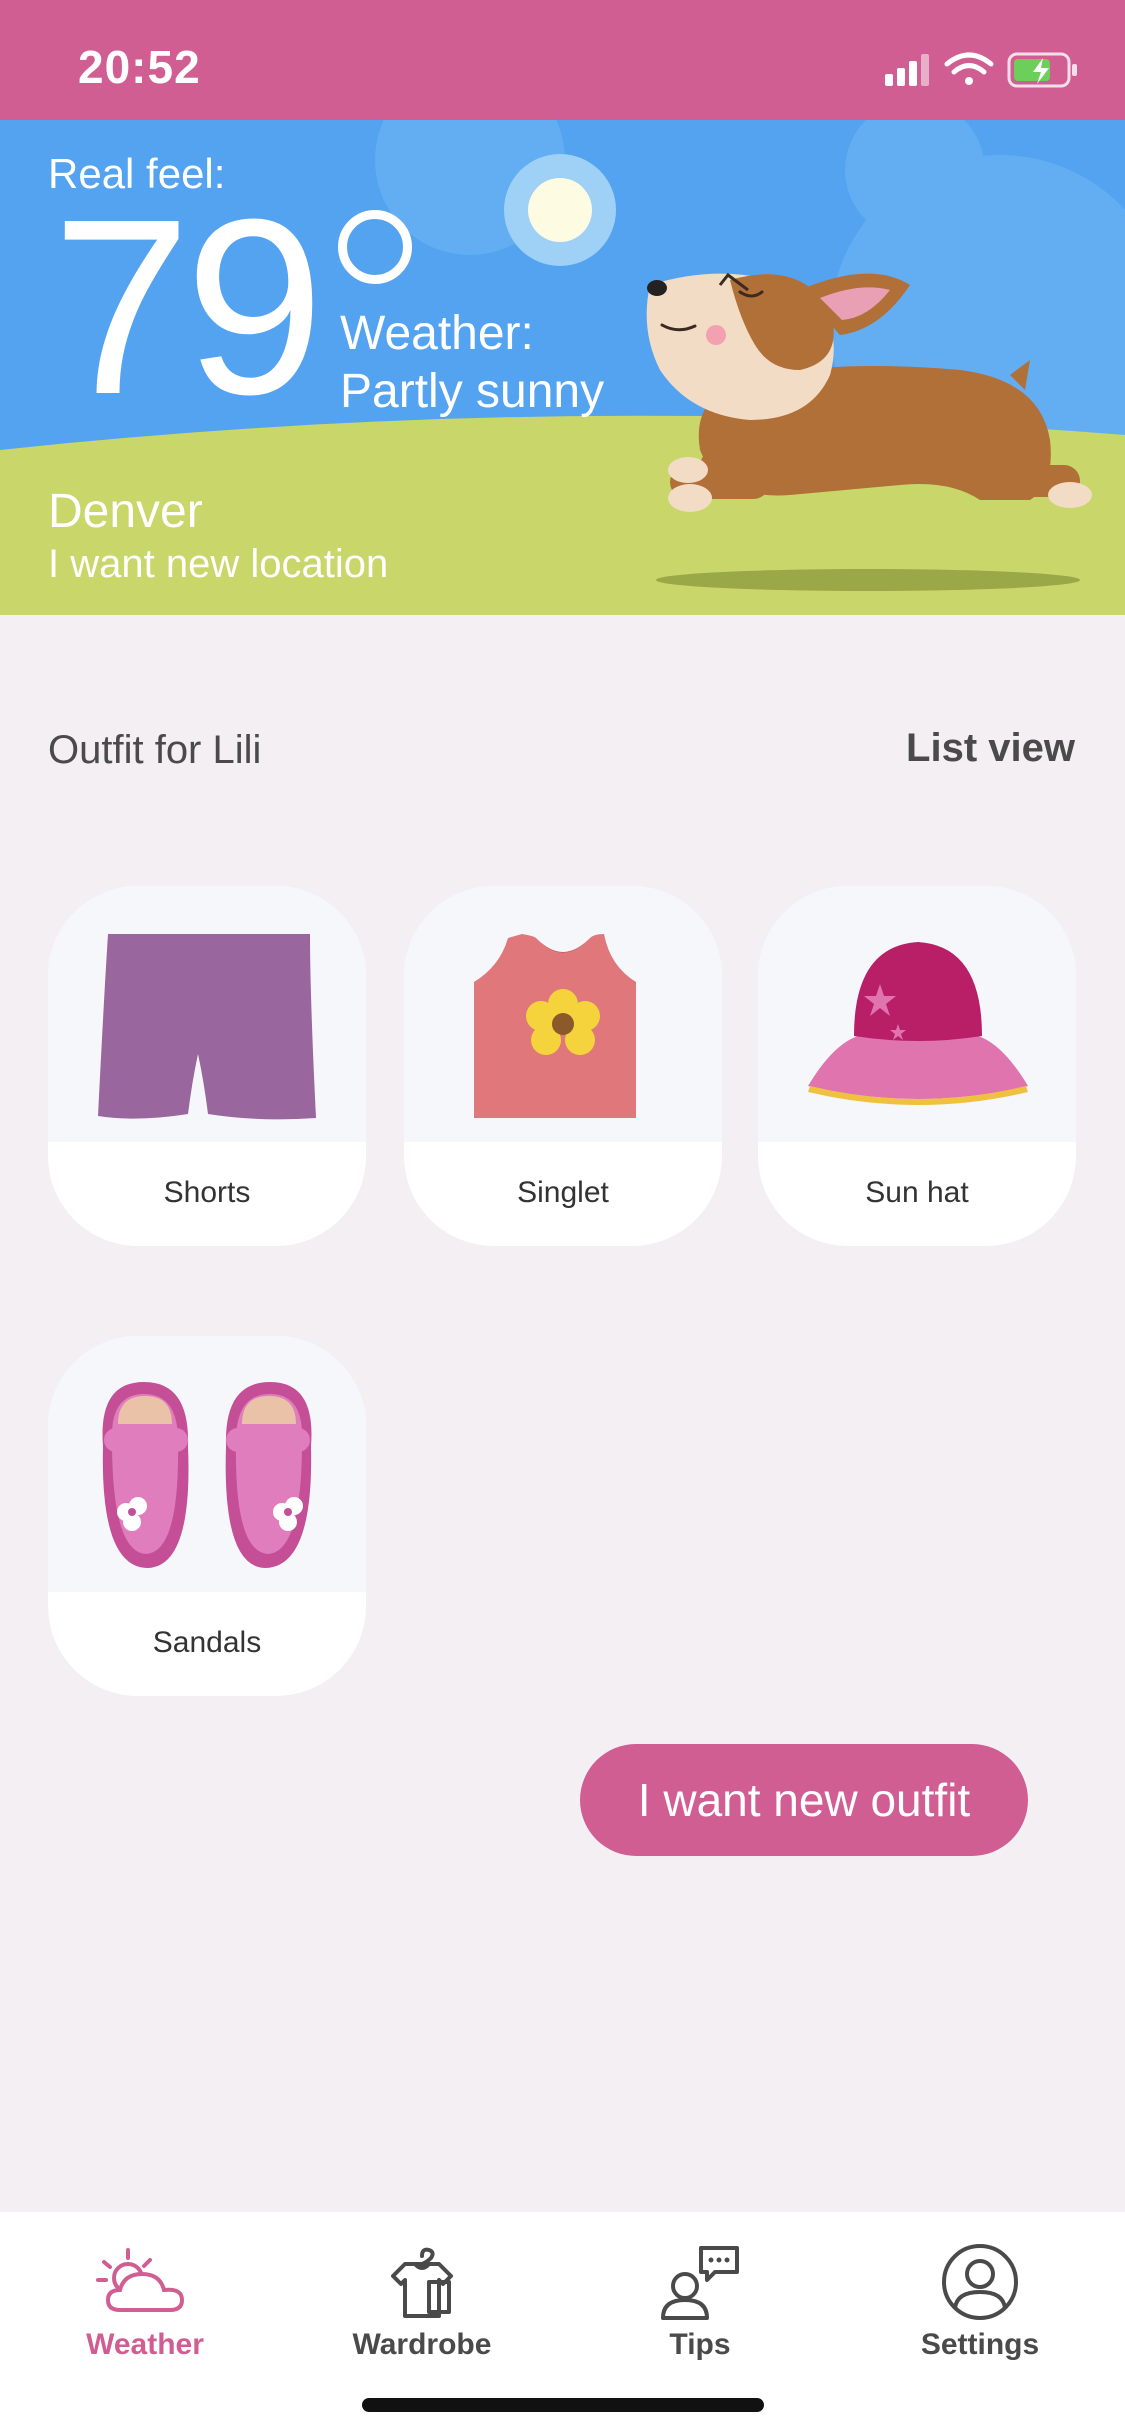 The width and height of the screenshot is (1125, 2436). I want to click on settings-icon, so click(980, 2282).